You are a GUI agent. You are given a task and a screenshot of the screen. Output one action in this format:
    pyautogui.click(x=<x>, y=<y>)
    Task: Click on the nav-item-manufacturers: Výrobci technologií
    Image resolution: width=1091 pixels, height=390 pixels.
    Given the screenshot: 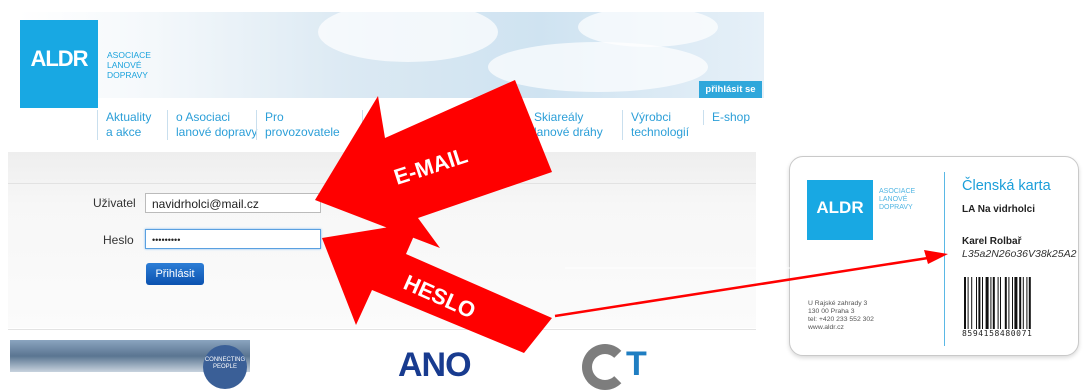 What is the action you would take?
    pyautogui.click(x=655, y=125)
    